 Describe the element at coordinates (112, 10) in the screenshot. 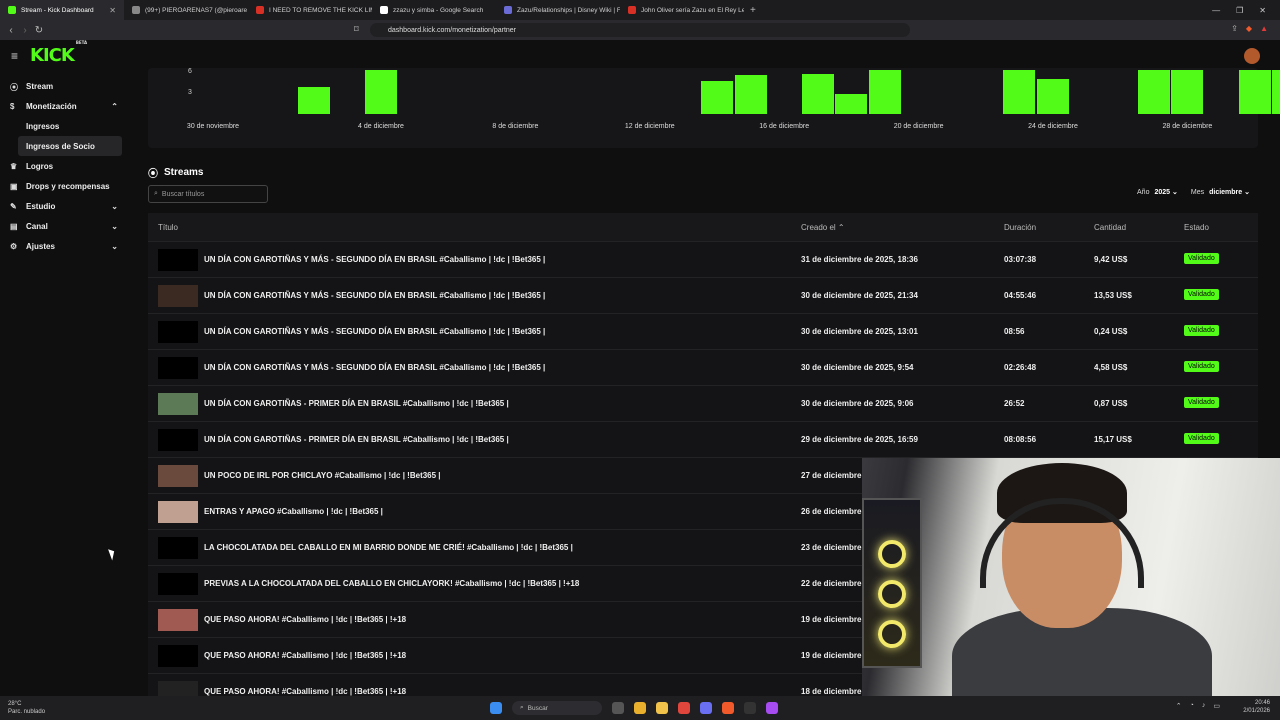

I see `close-tab-icon: ✕` at that location.